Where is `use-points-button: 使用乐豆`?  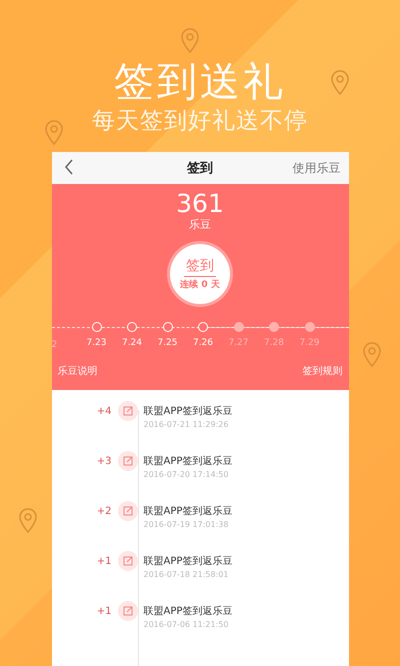 use-points-button: 使用乐豆 is located at coordinates (316, 168).